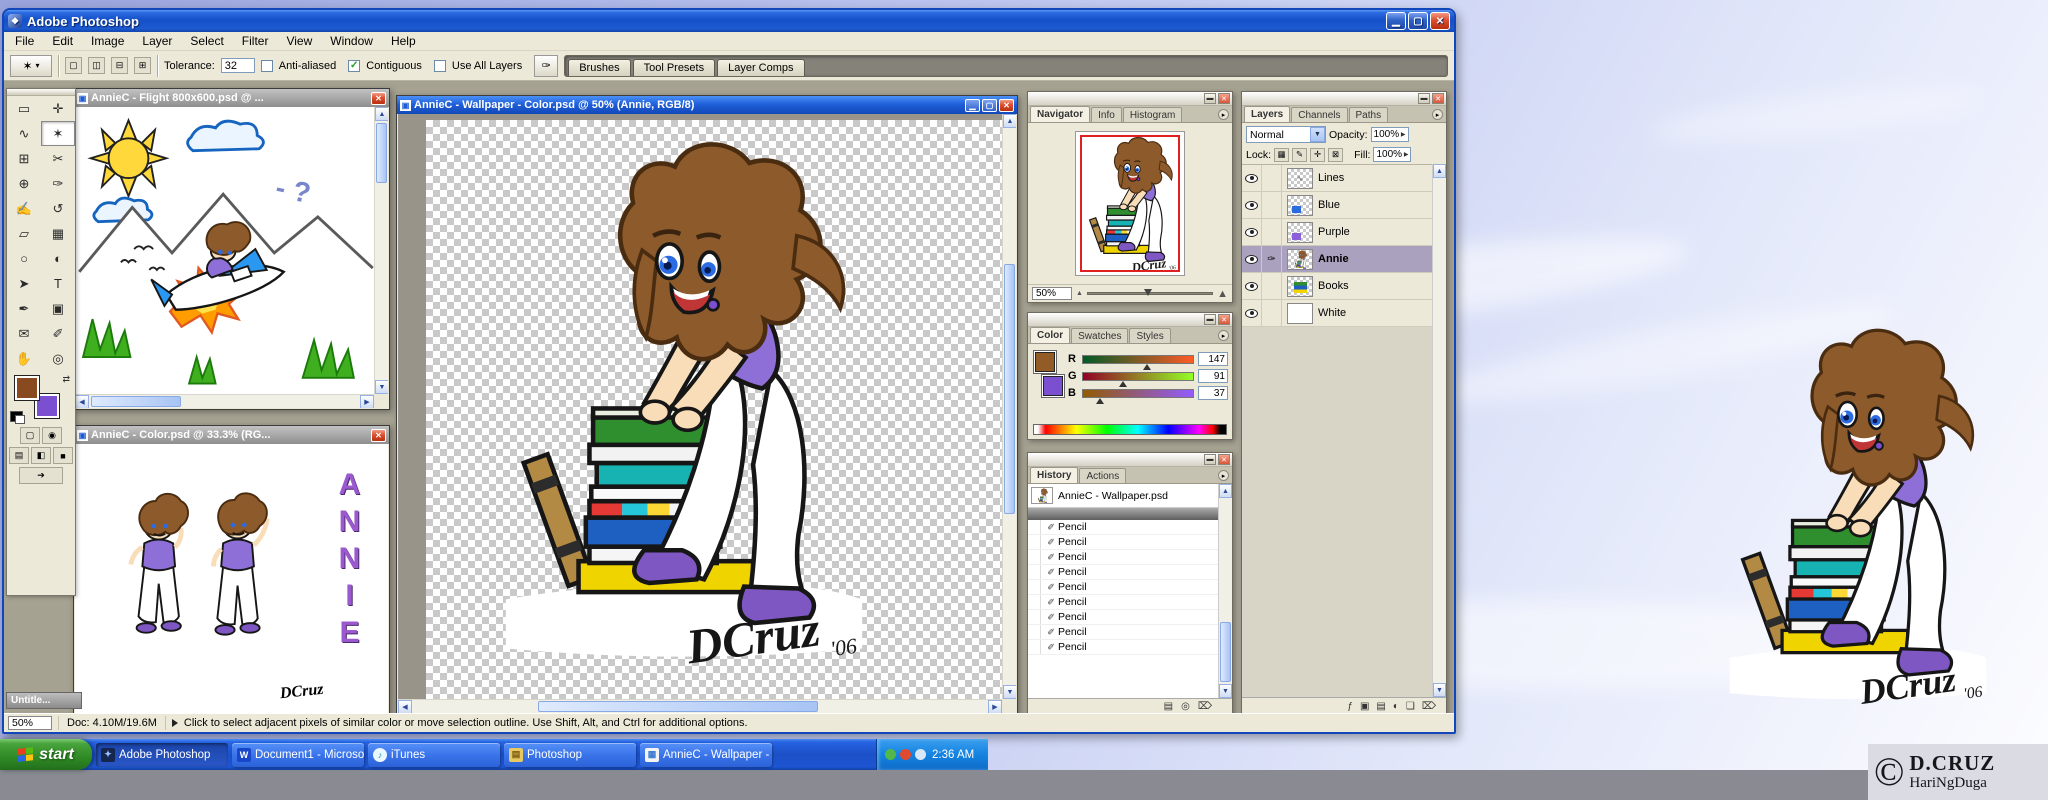 The height and width of the screenshot is (800, 2048). I want to click on tab-history: History, so click(1054, 475).